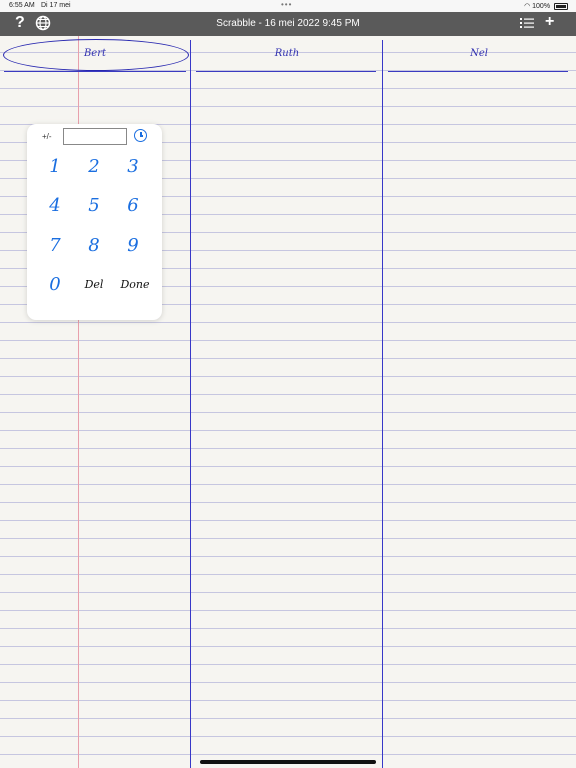 The image size is (576, 768). Describe the element at coordinates (287, 53) in the screenshot. I see `player-name-ruth: Ruth` at that location.